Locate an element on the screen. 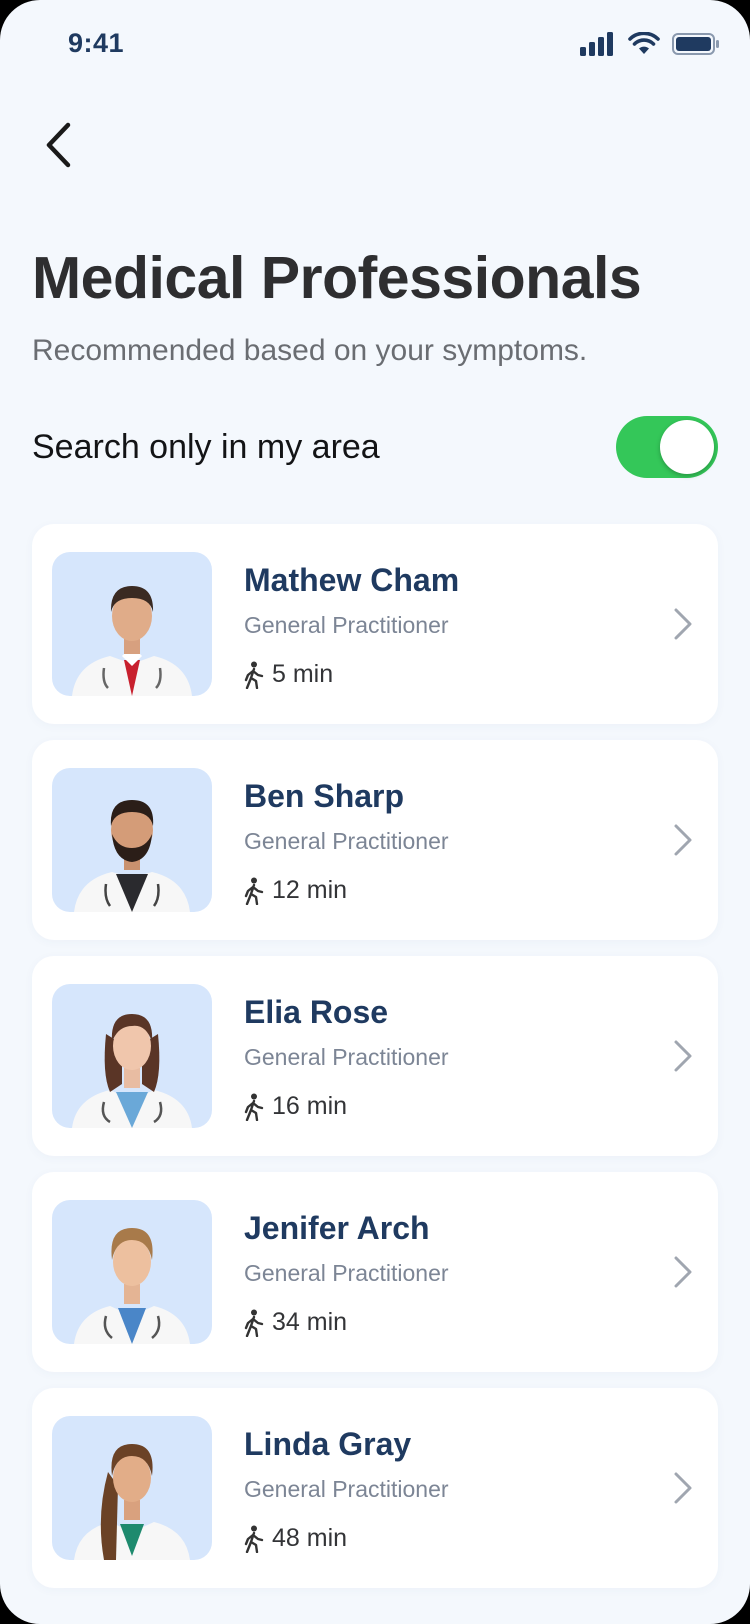  walk-time-row: 12 min is located at coordinates (294, 890).